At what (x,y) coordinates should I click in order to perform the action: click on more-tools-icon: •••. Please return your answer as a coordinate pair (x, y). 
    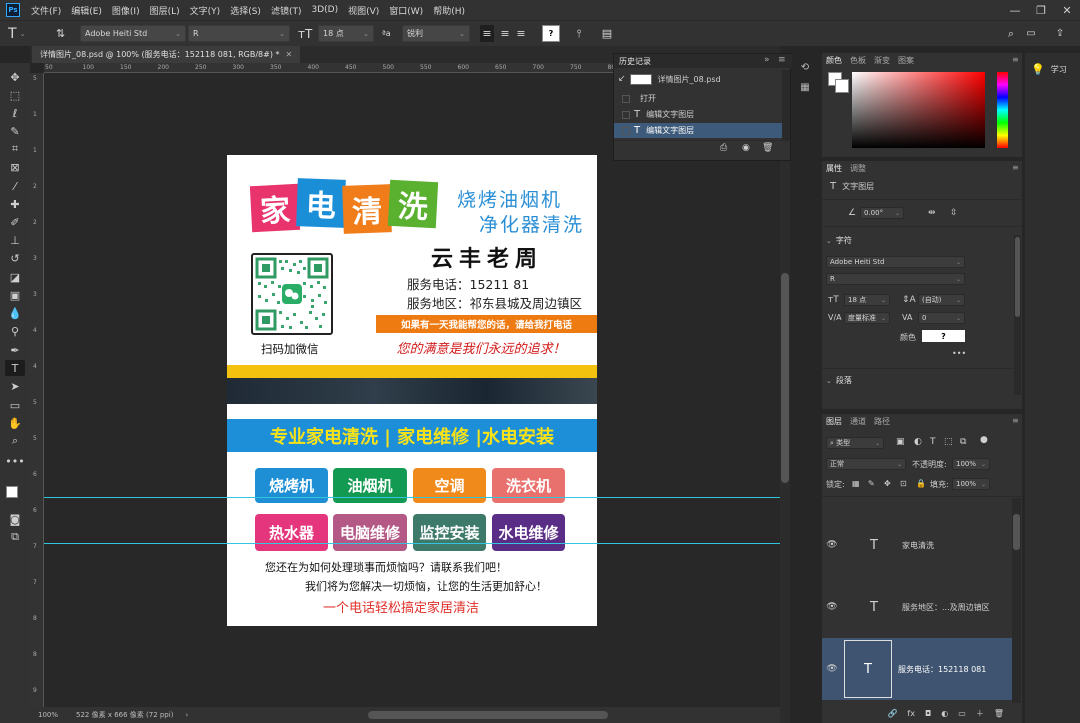
    Looking at the image, I should click on (15, 461).